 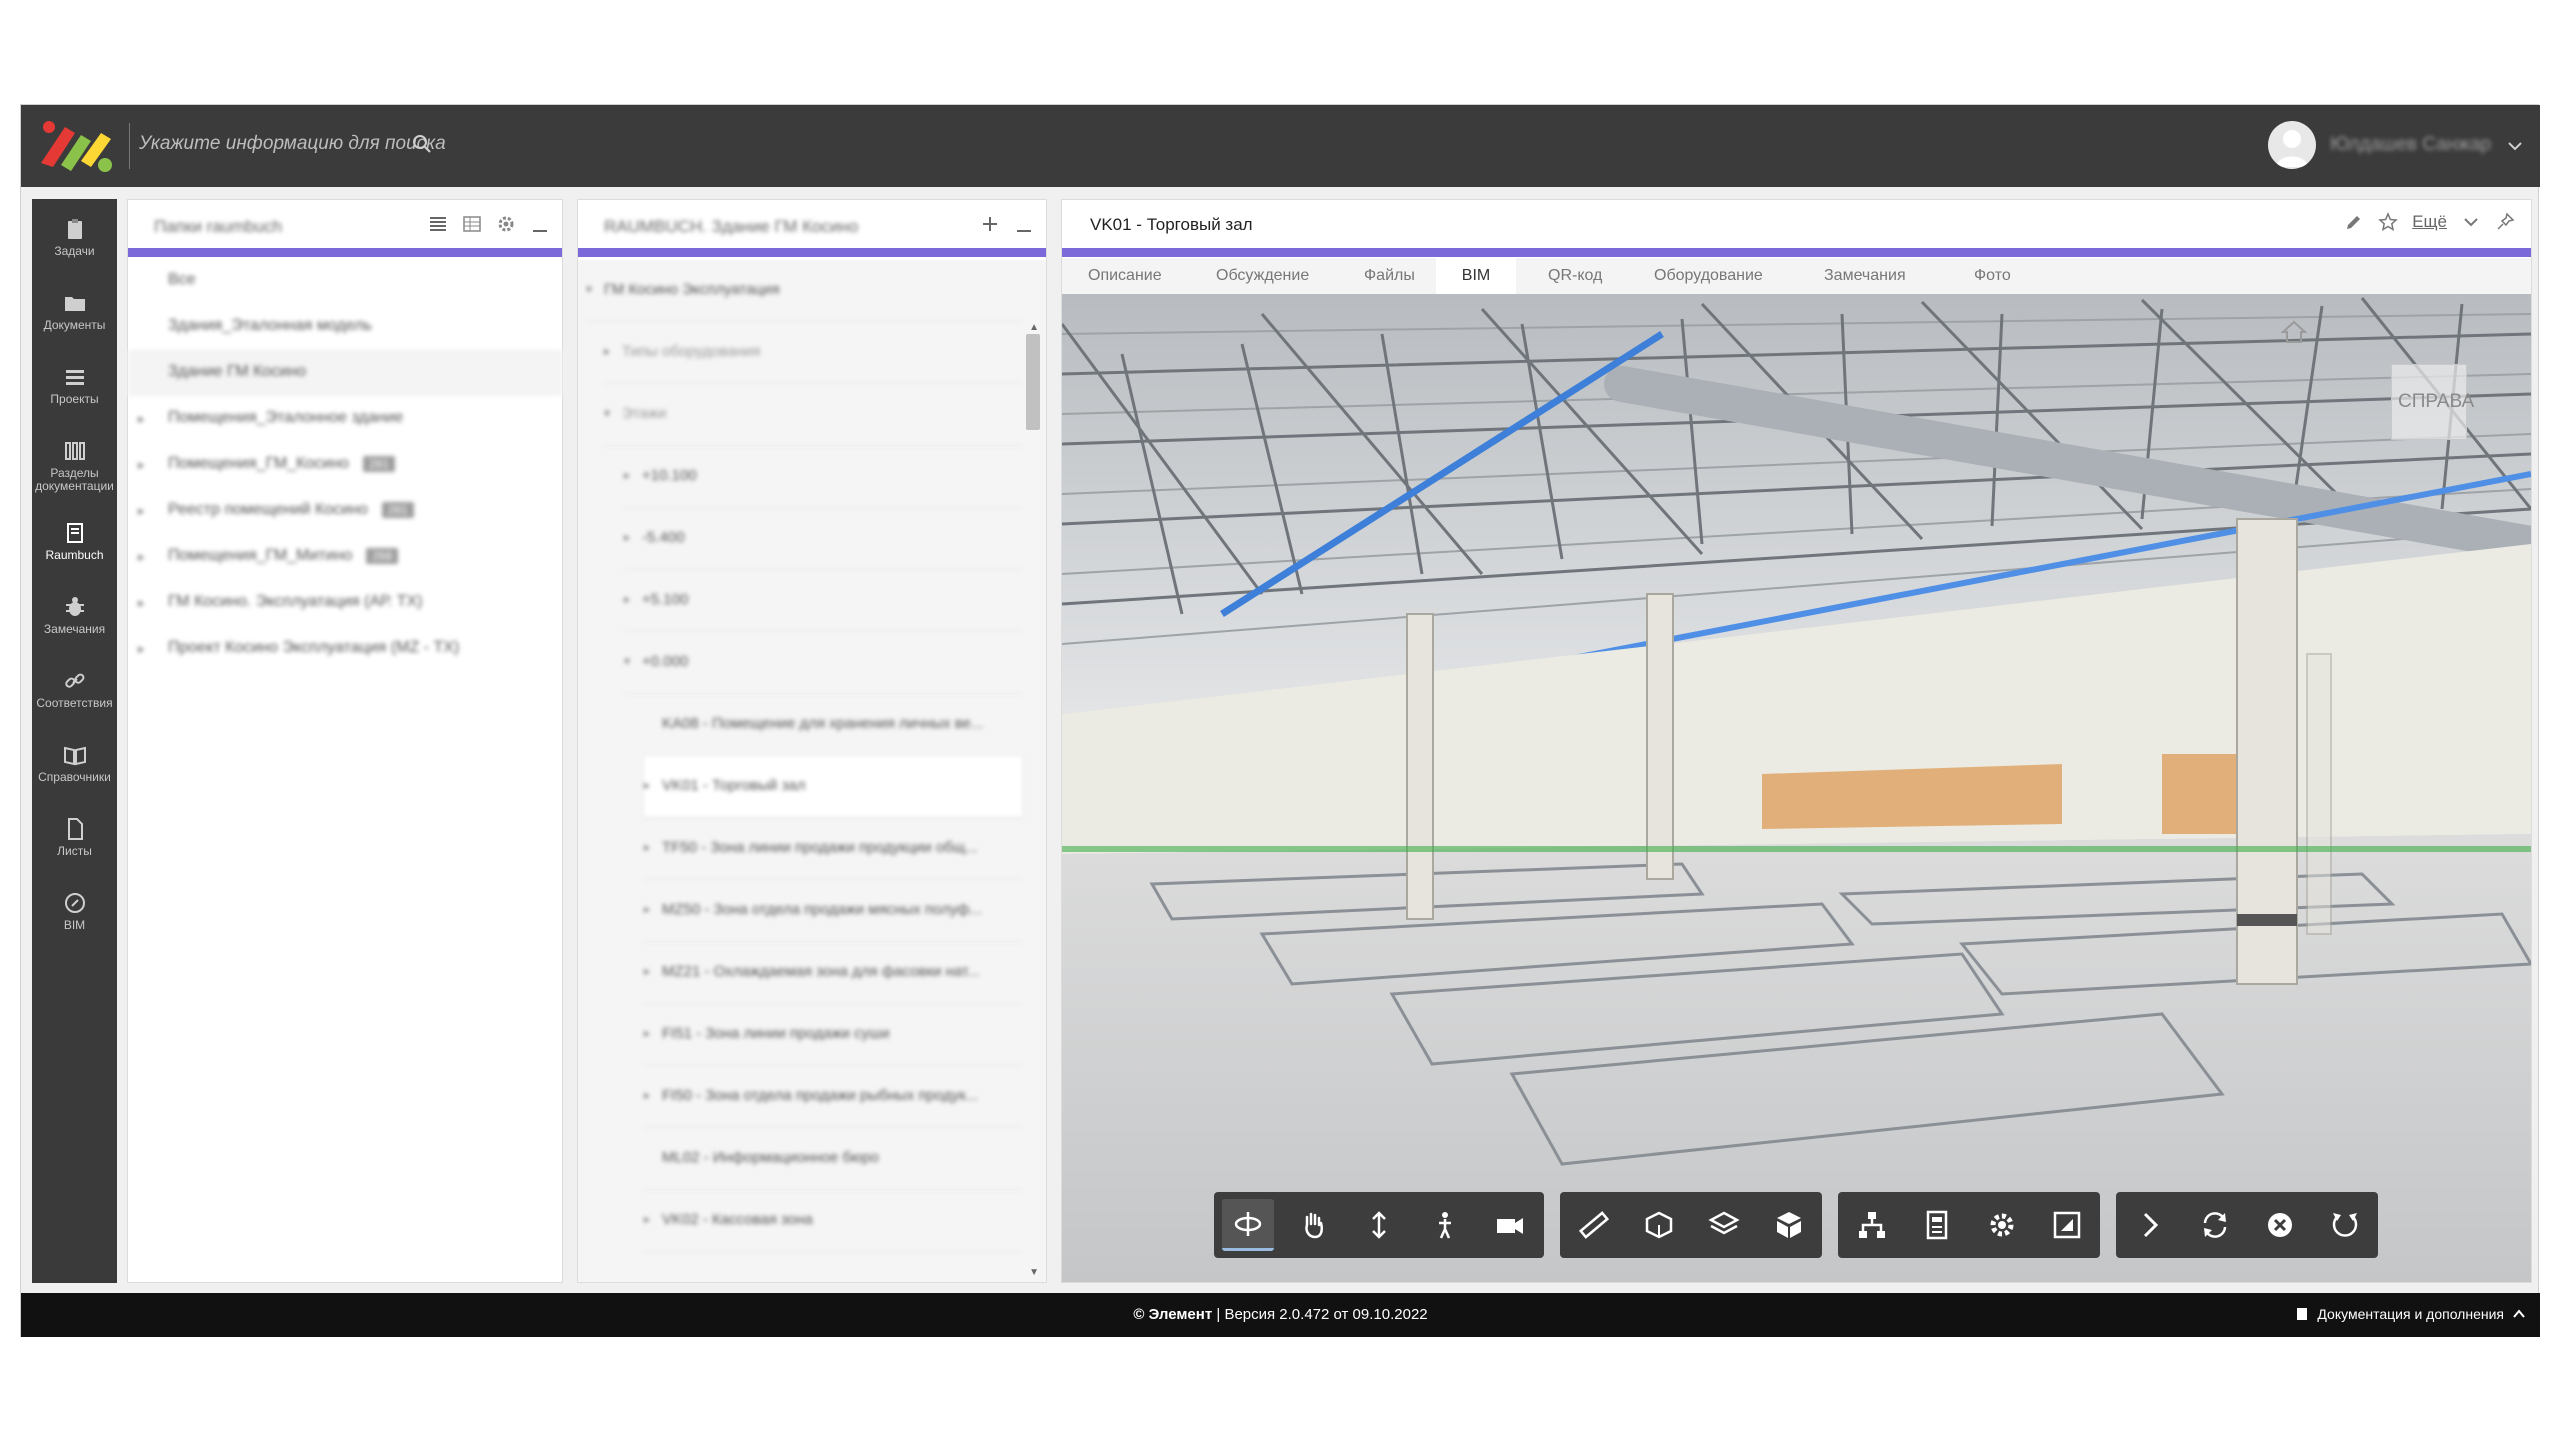 I want to click on footer-docs-link: Документация и дополнения, so click(x=2410, y=1314).